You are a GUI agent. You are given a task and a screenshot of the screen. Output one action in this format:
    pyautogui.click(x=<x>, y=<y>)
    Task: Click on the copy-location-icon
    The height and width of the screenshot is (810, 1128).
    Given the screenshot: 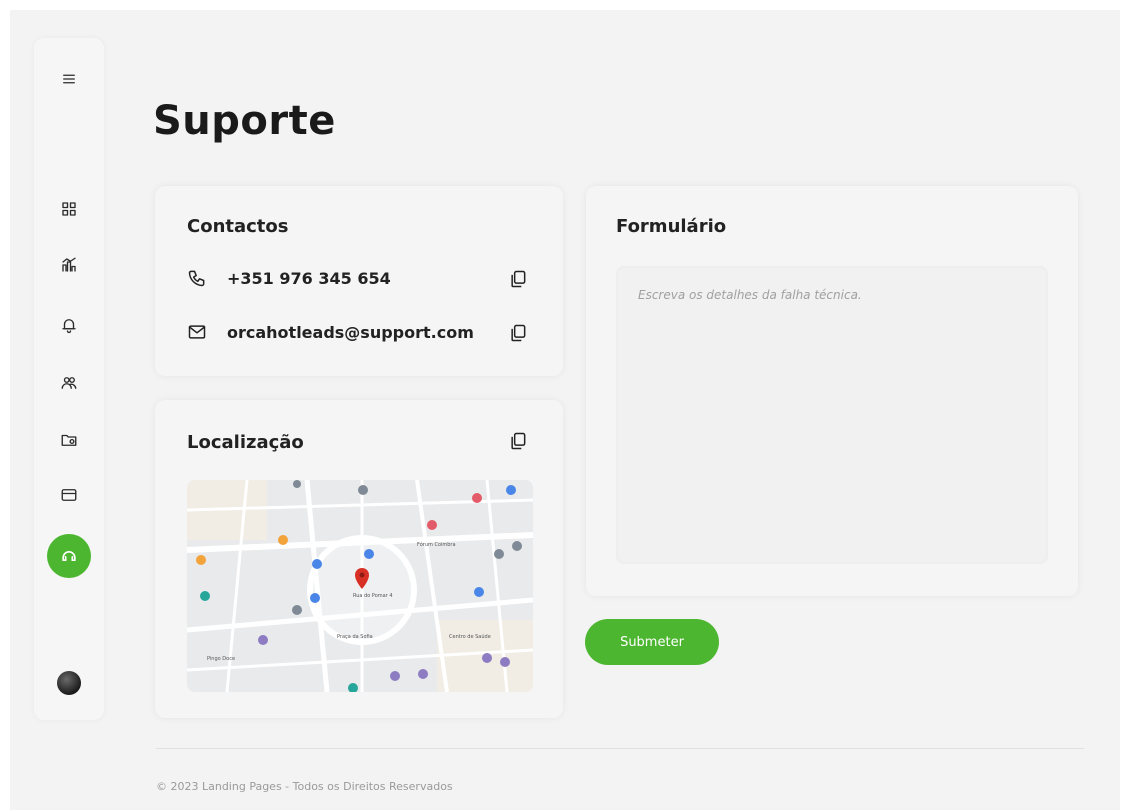 What is the action you would take?
    pyautogui.click(x=518, y=441)
    